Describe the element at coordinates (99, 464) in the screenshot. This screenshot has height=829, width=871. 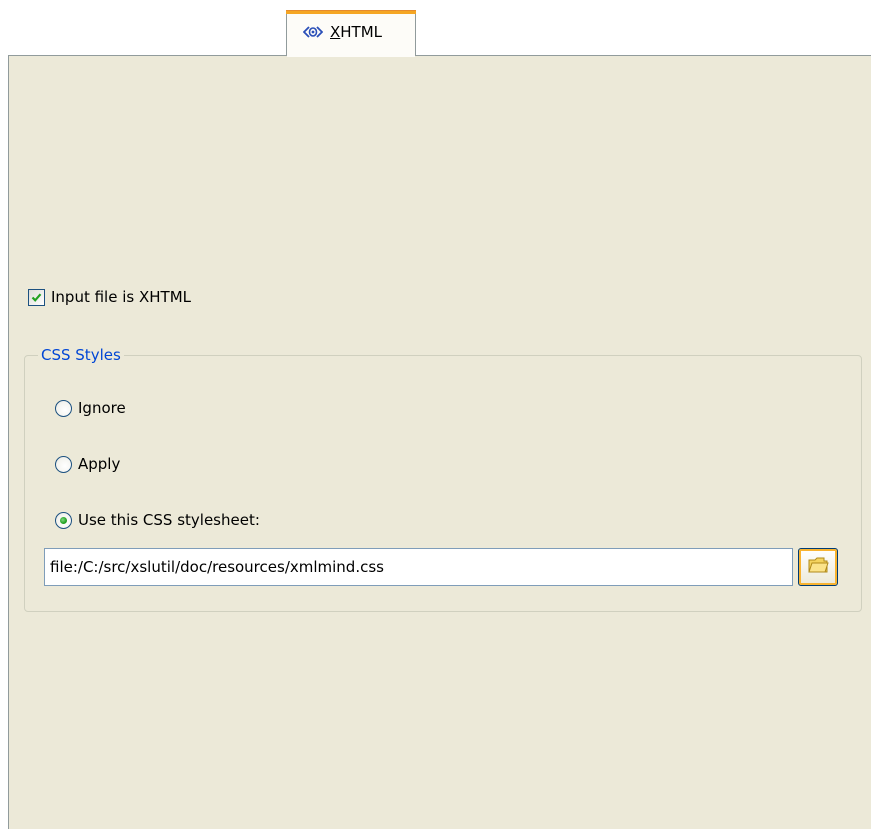
I see `radio-apply-label: Apply` at that location.